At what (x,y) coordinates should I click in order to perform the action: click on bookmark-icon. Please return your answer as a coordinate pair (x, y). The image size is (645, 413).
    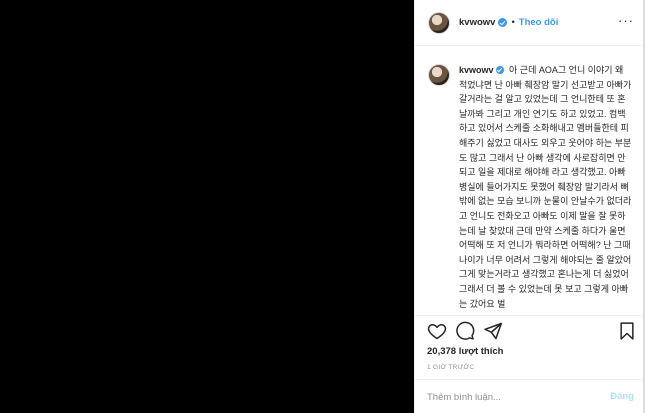
    Looking at the image, I should click on (627, 331).